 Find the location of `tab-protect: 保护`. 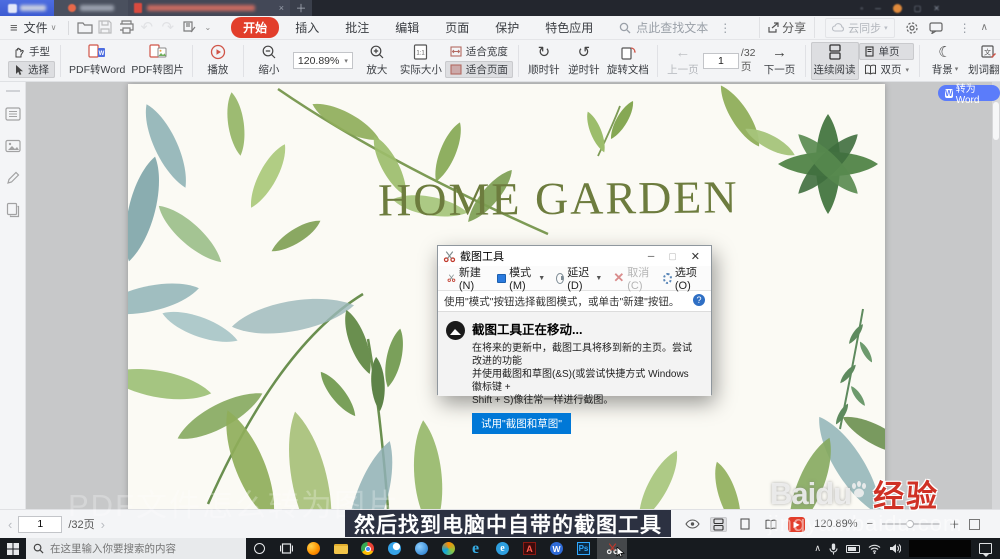

tab-protect: 保护 is located at coordinates (507, 27).